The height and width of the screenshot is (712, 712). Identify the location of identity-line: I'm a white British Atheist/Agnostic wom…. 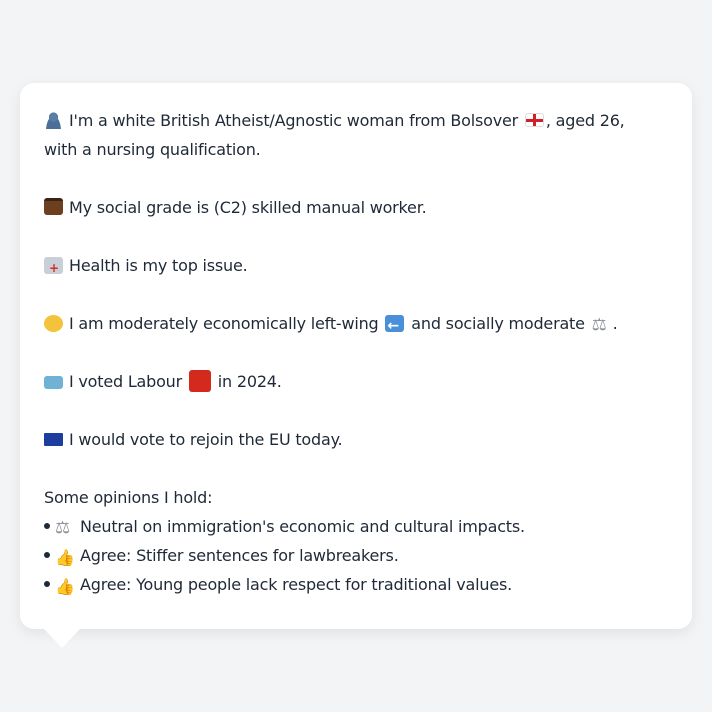
(356, 120).